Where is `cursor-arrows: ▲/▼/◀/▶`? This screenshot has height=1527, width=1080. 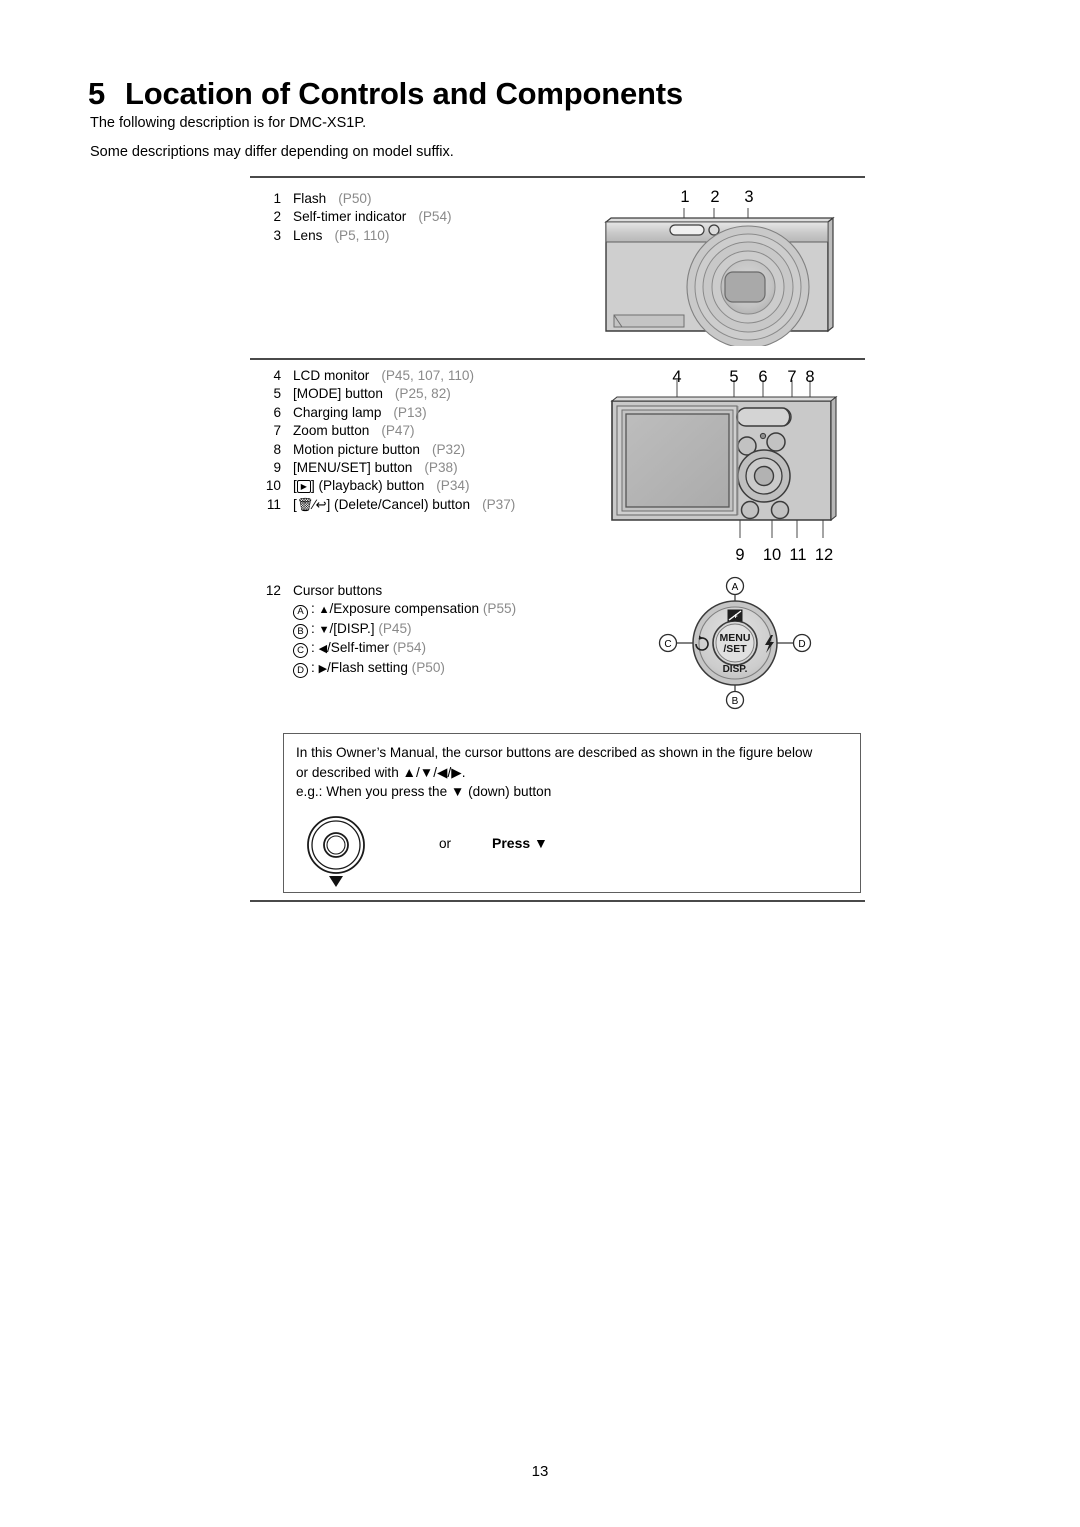
cursor-arrows: ▲/▼/◀/▶ is located at coordinates (432, 772).